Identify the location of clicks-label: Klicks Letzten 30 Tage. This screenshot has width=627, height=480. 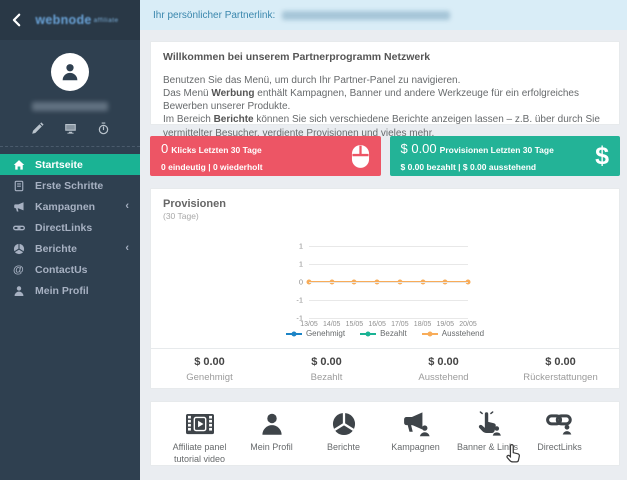
(216, 150).